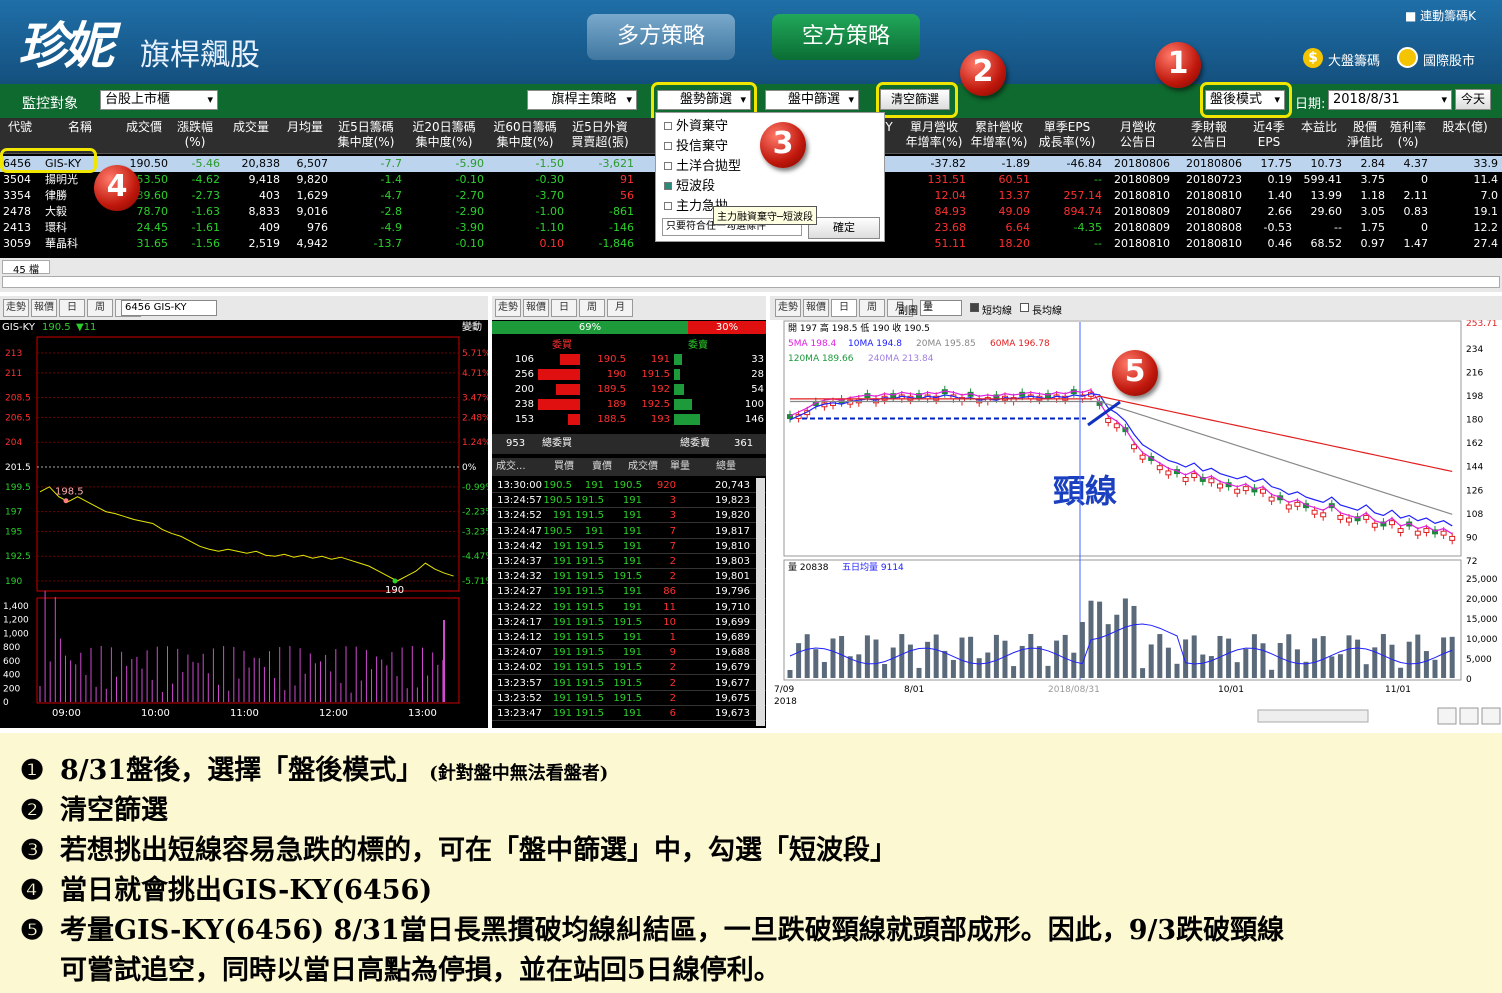 Image resolution: width=1502 pixels, height=993 pixels. Describe the element at coordinates (1313, 716) in the screenshot. I see `chart-hscrollbar` at that location.